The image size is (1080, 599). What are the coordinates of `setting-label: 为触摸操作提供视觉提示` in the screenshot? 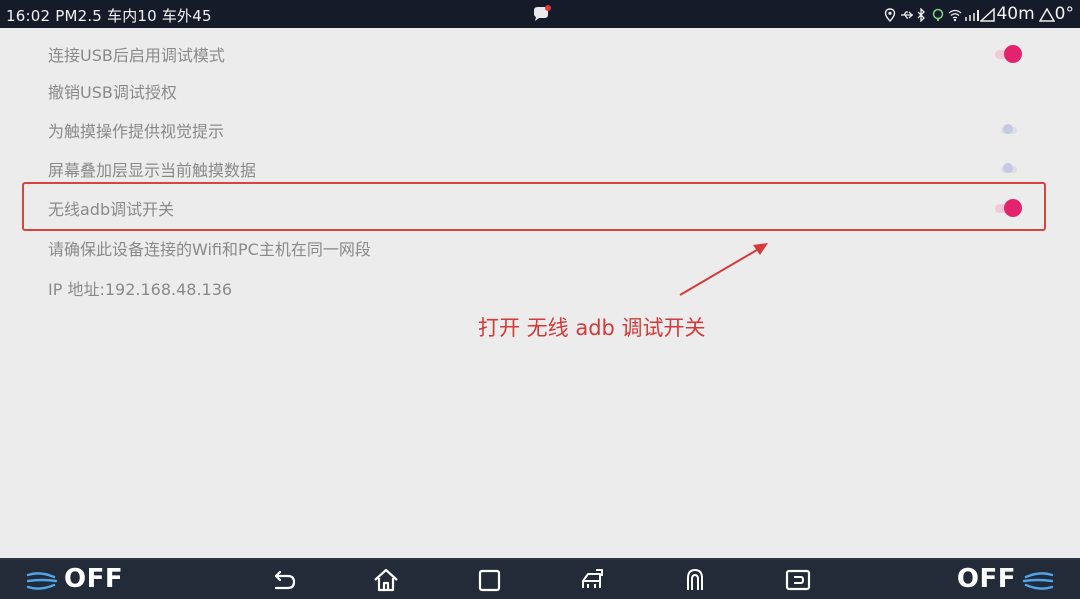 It's located at (136, 131).